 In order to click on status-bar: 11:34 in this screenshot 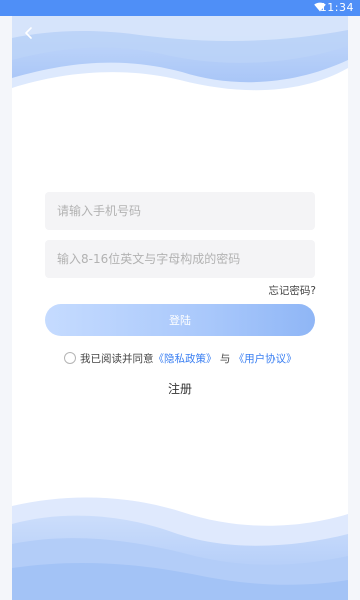, I will do `click(180, 8)`.